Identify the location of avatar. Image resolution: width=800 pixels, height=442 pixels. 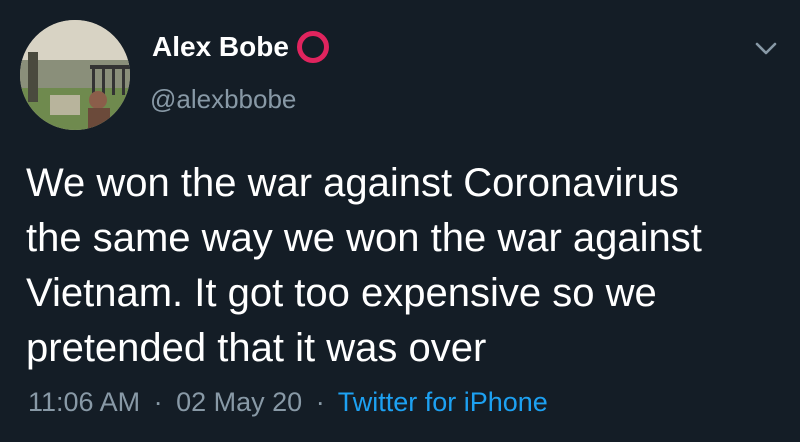
(75, 75).